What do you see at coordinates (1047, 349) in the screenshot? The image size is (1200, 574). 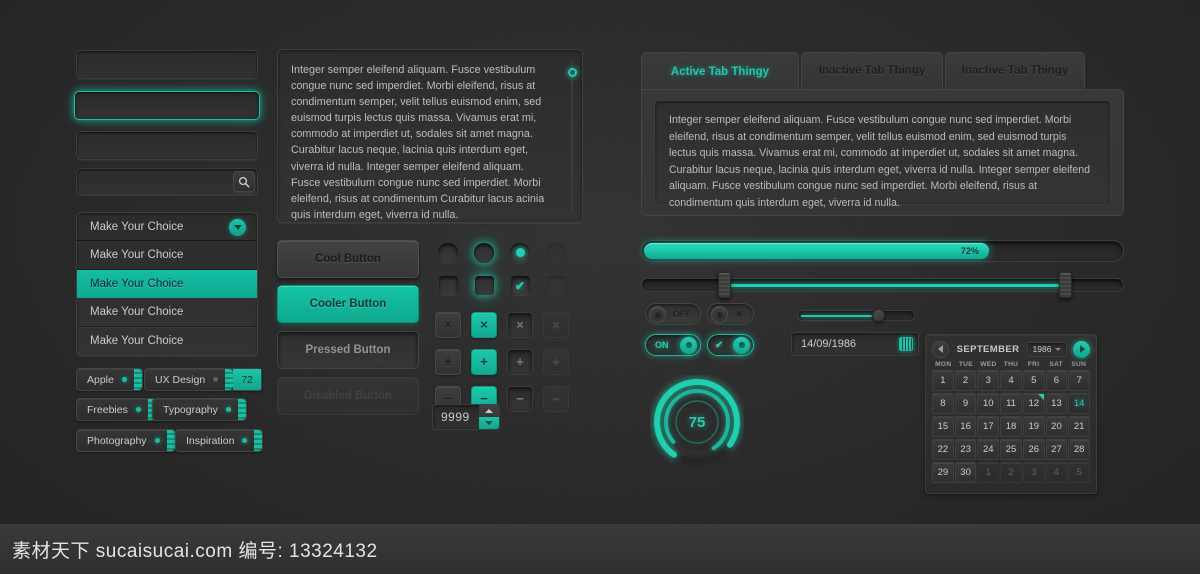 I see `calendar-year-select: 1986` at bounding box center [1047, 349].